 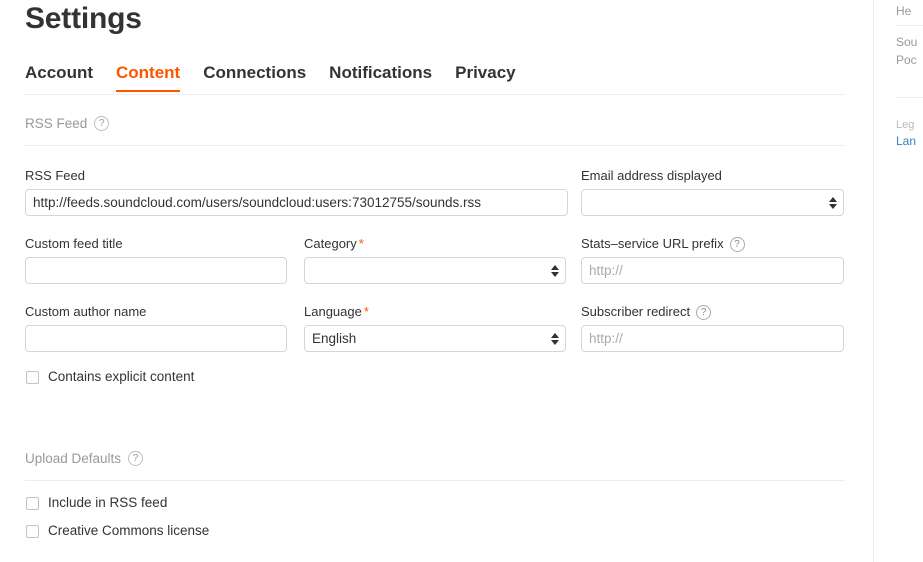 I want to click on checkbox-row-include-rss: Include in RSS feed, so click(x=96, y=503).